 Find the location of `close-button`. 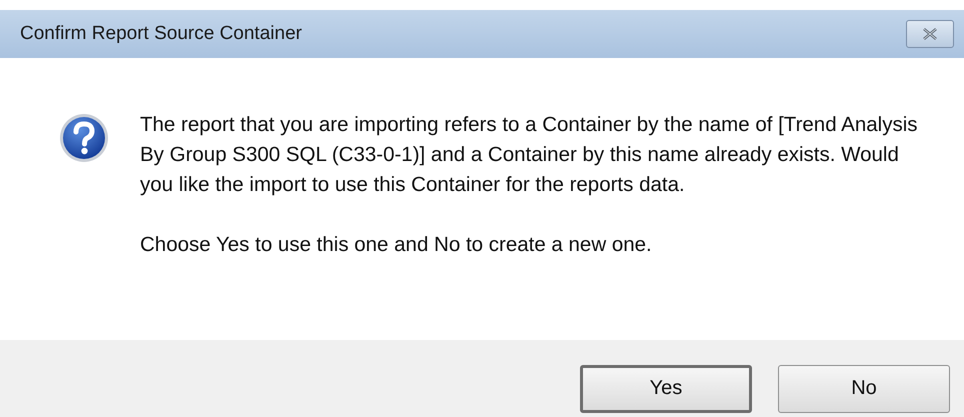

close-button is located at coordinates (930, 34).